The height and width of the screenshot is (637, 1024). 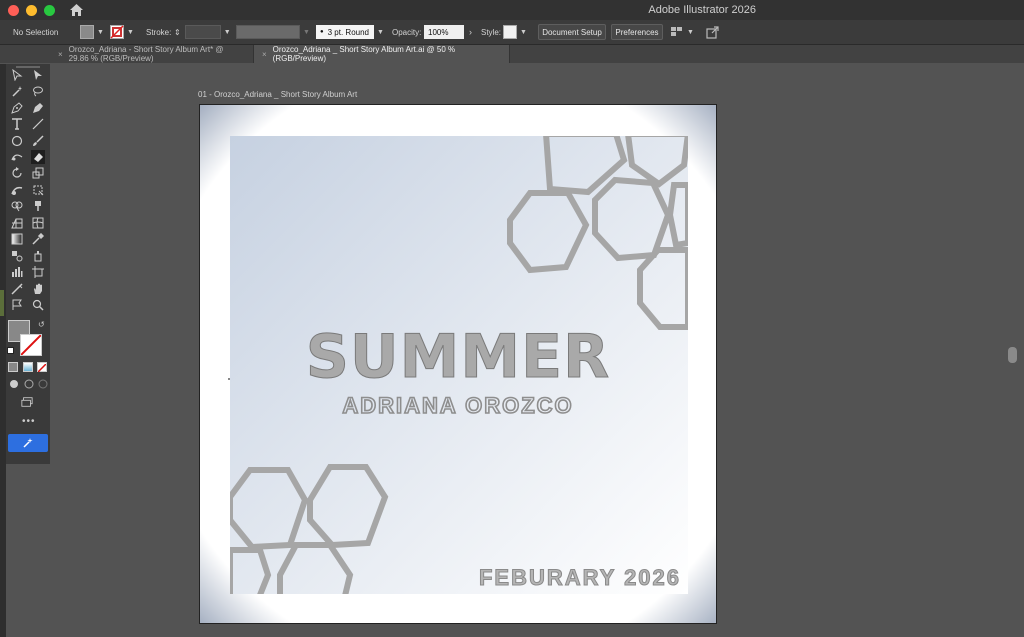 I want to click on fill-swatch, so click(x=87, y=32).